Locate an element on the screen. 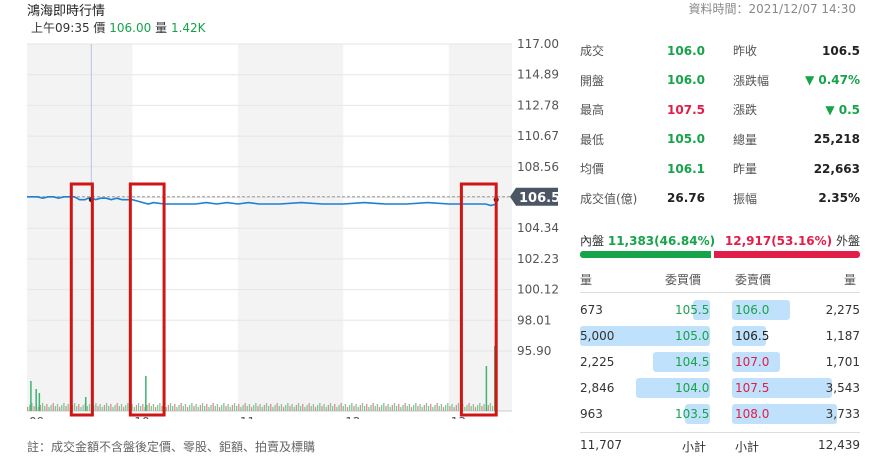 This screenshot has width=878, height=463. y-tick-label: 112.78 is located at coordinates (538, 105).